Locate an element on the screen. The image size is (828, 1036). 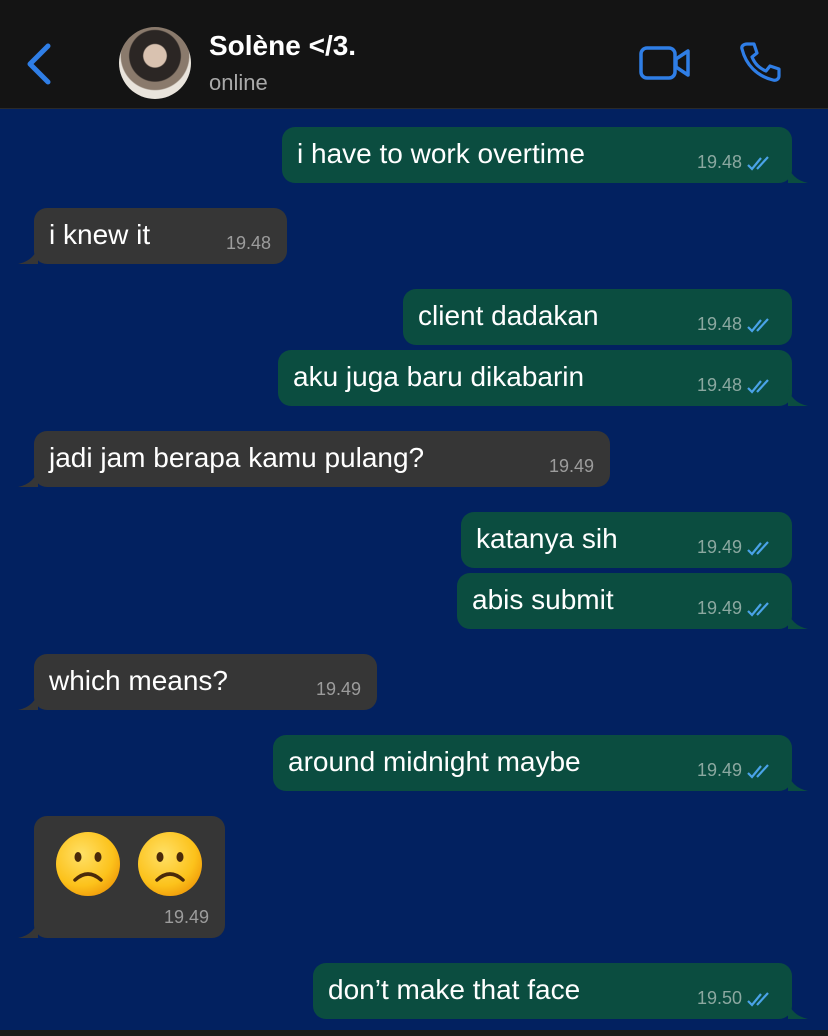
message-text: jadi jam berapa kamu pulang? is located at coordinates (237, 457).